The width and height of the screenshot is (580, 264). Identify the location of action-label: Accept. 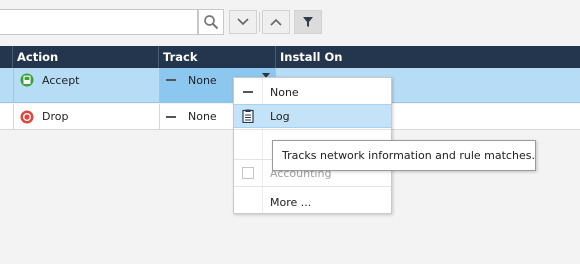
(61, 80).